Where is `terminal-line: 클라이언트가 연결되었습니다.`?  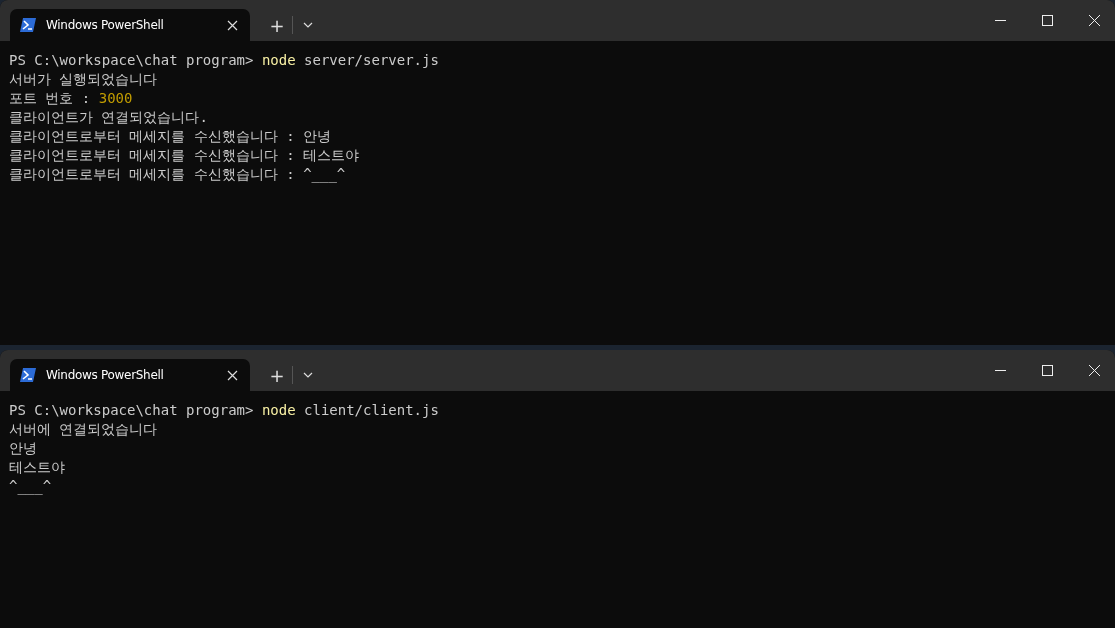
terminal-line: 클라이언트가 연결되었습니다. is located at coordinates (109, 117).